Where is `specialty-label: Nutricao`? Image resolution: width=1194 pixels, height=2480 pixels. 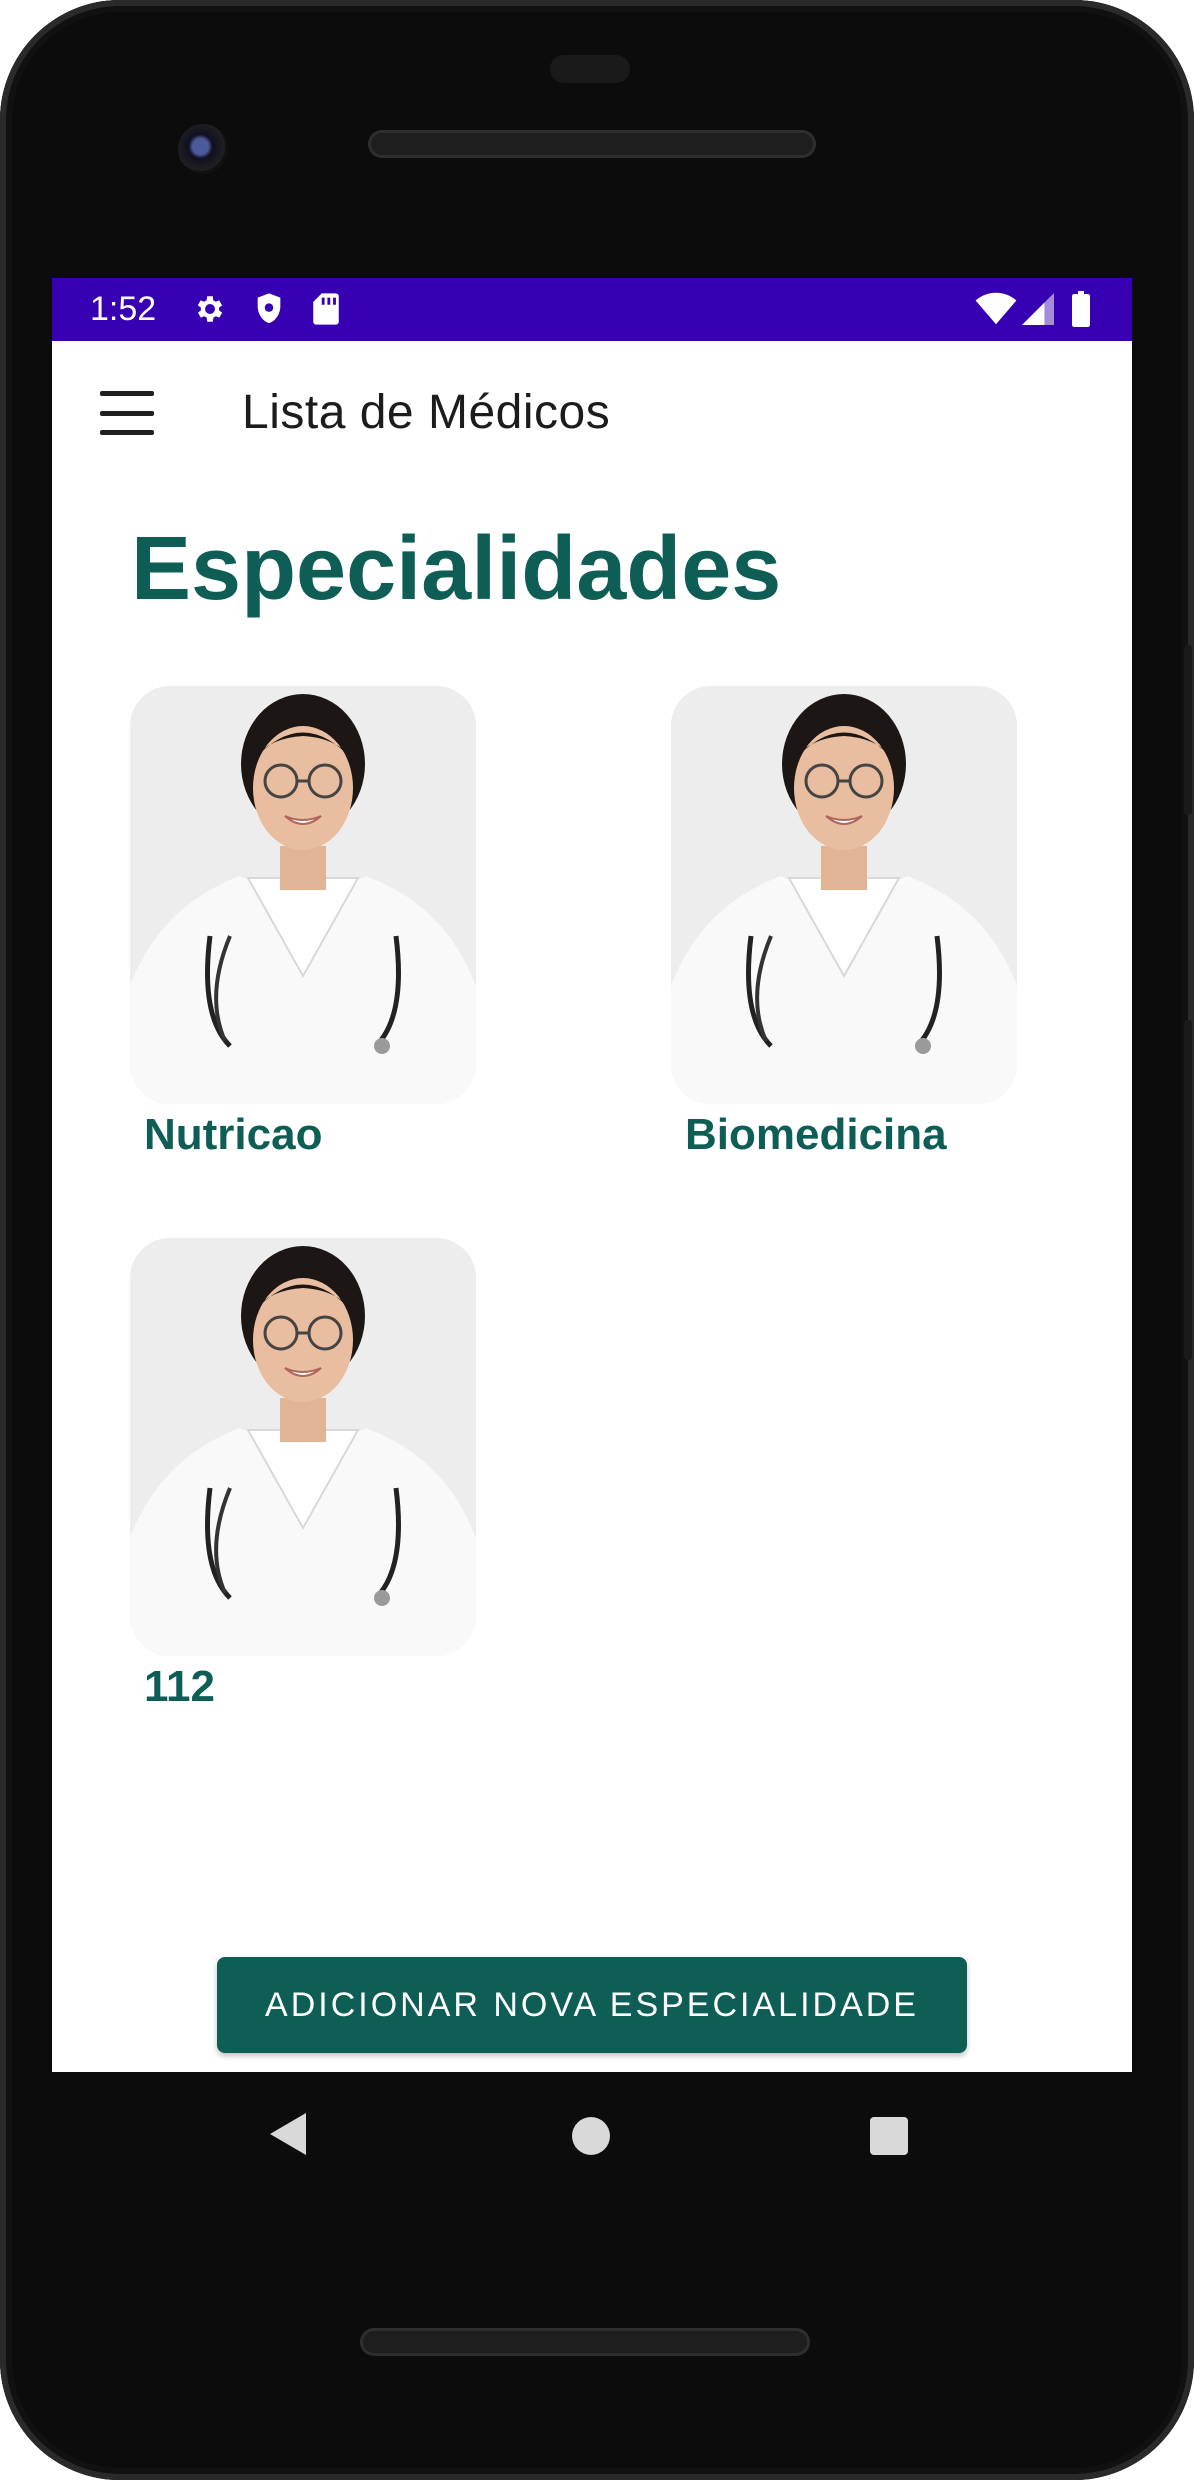
specialty-label: Nutricao is located at coordinates (233, 1134).